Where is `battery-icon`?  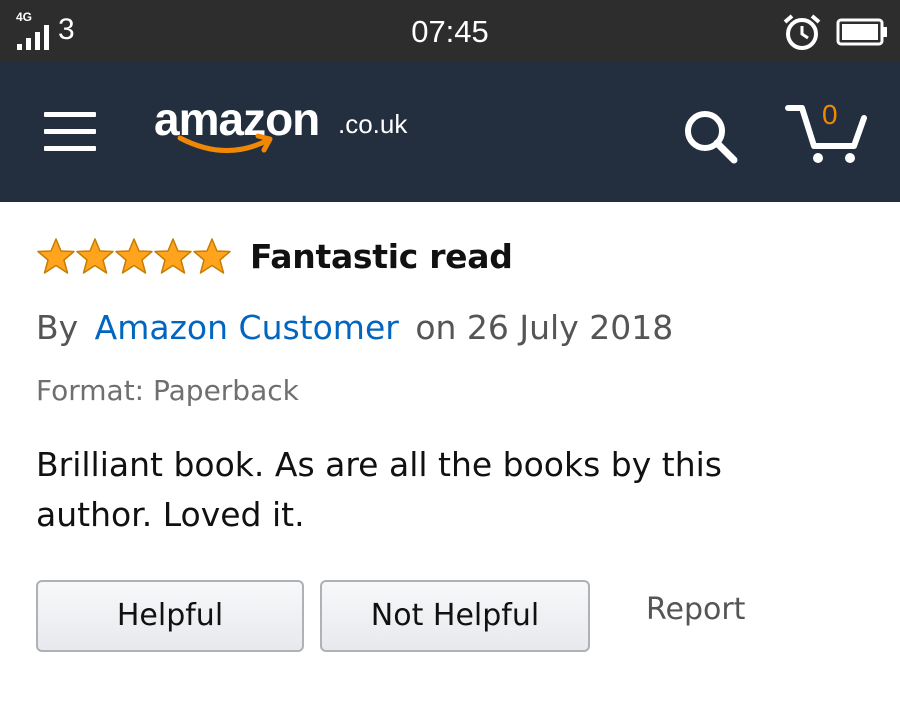 battery-icon is located at coordinates (861, 32).